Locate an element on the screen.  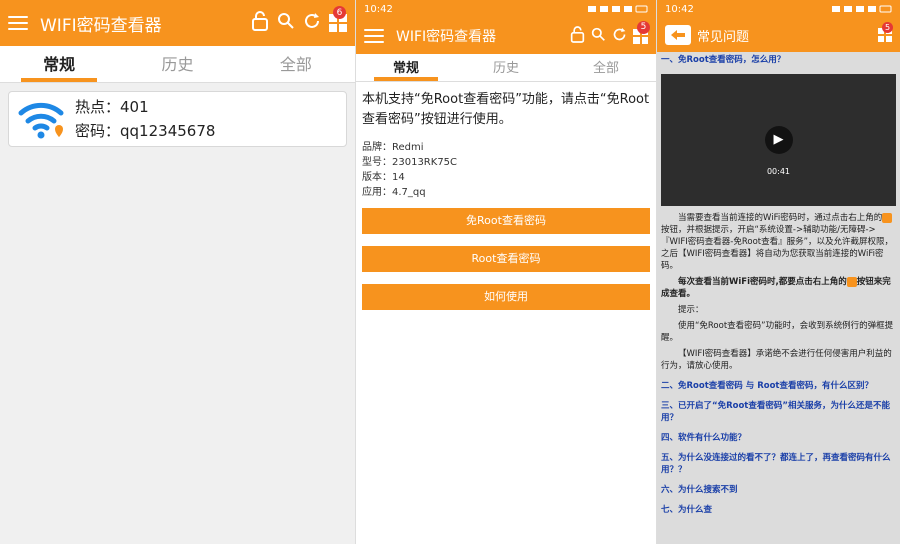
password-value: qq12345678 is located at coordinates (168, 131).